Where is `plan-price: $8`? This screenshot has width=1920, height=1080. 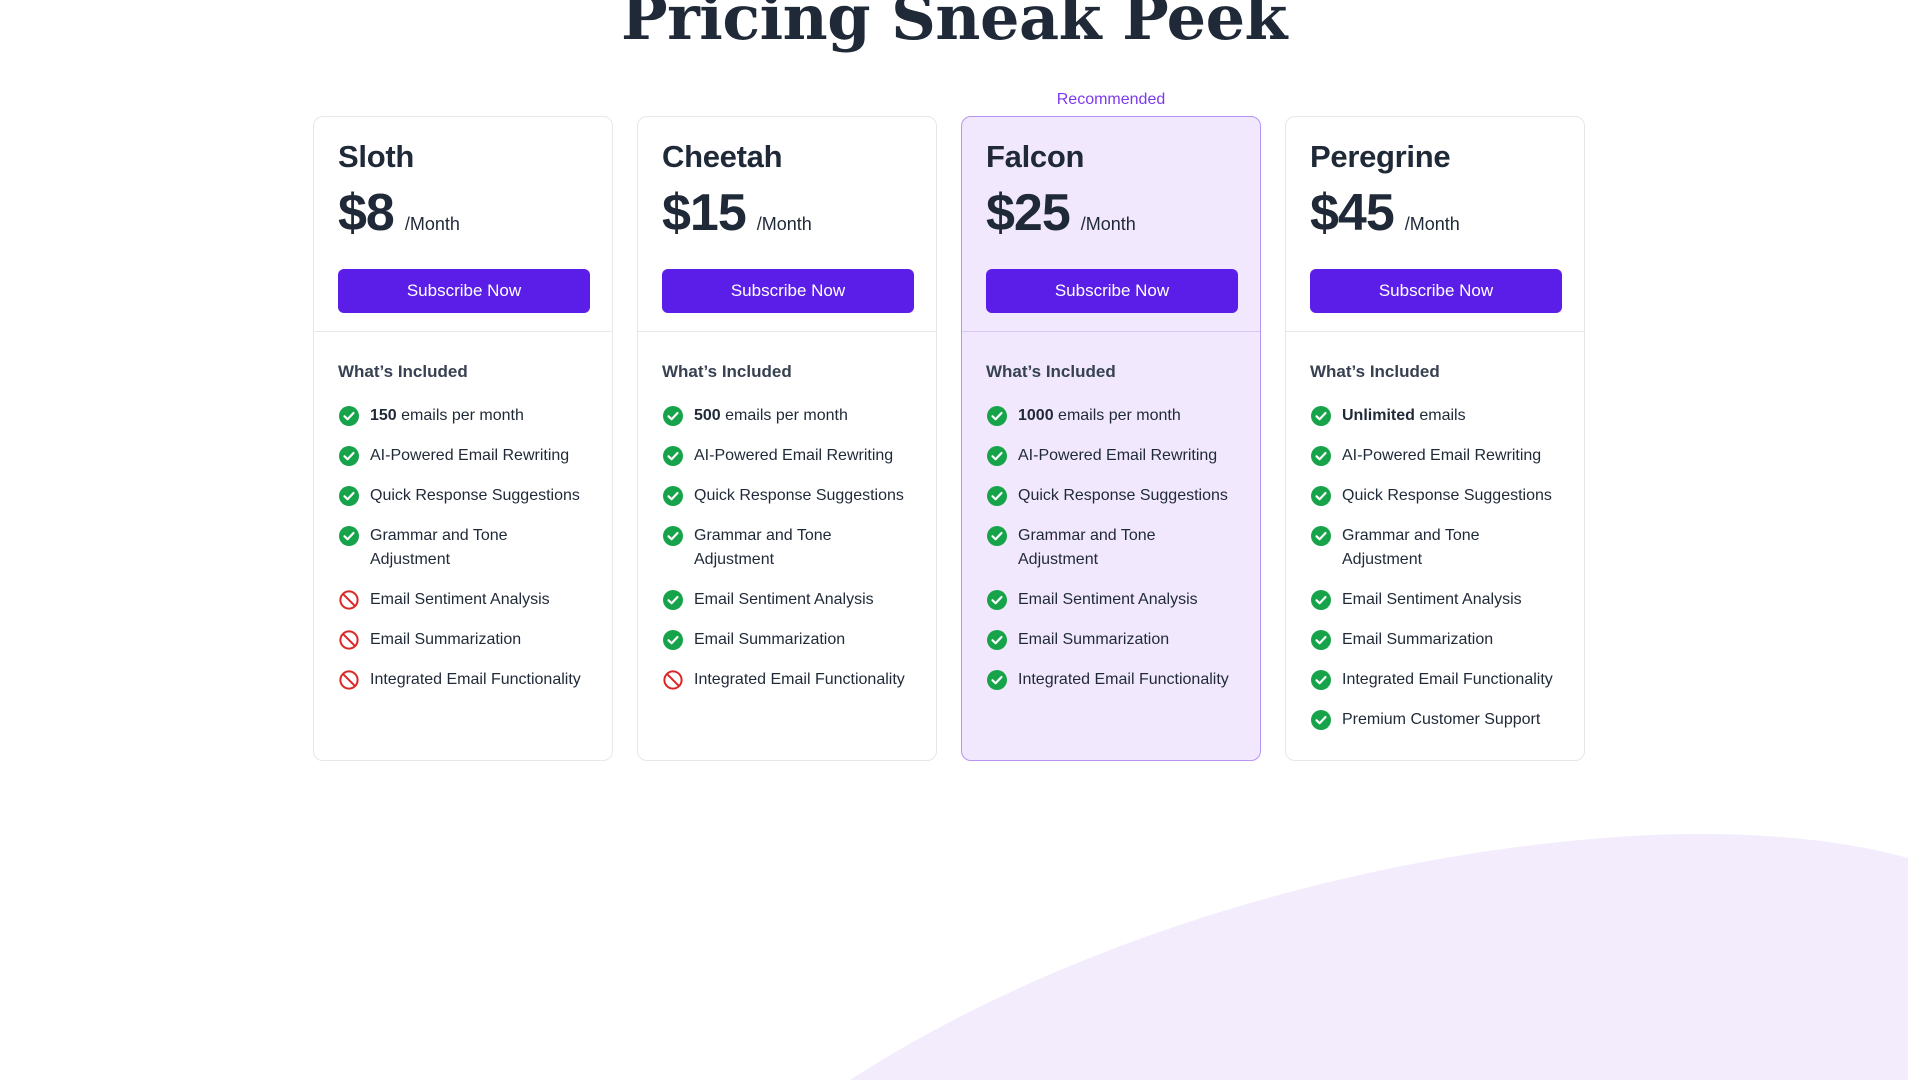 plan-price: $8 is located at coordinates (366, 213).